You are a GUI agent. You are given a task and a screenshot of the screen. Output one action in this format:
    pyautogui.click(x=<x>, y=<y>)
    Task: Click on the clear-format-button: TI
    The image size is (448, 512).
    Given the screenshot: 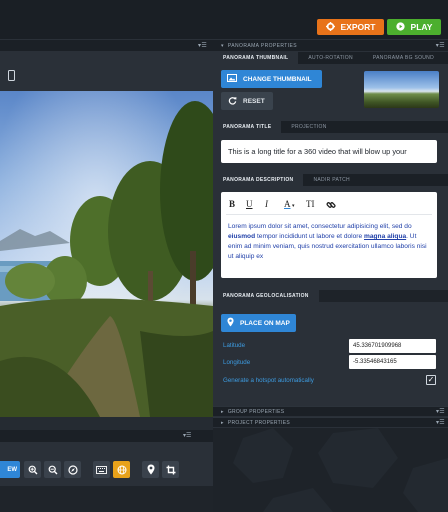 What is the action you would take?
    pyautogui.click(x=310, y=204)
    